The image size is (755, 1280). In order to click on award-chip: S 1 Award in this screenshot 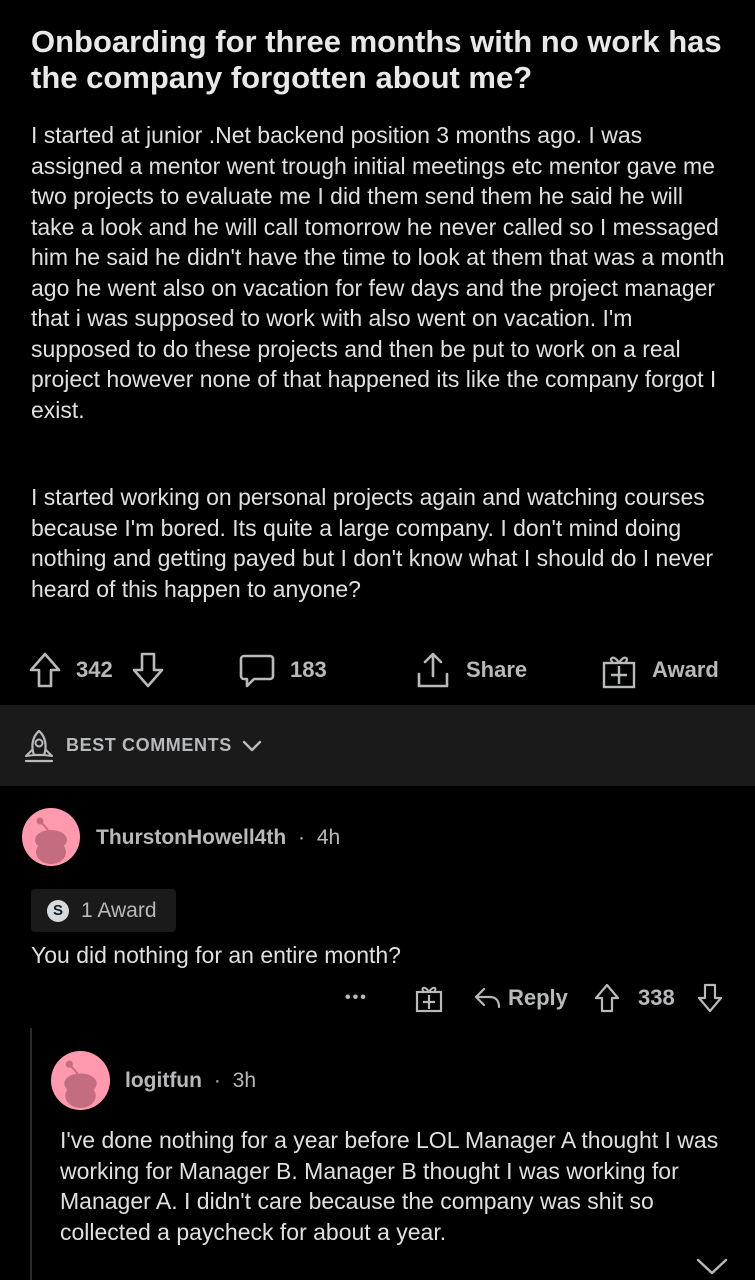, I will do `click(103, 910)`.